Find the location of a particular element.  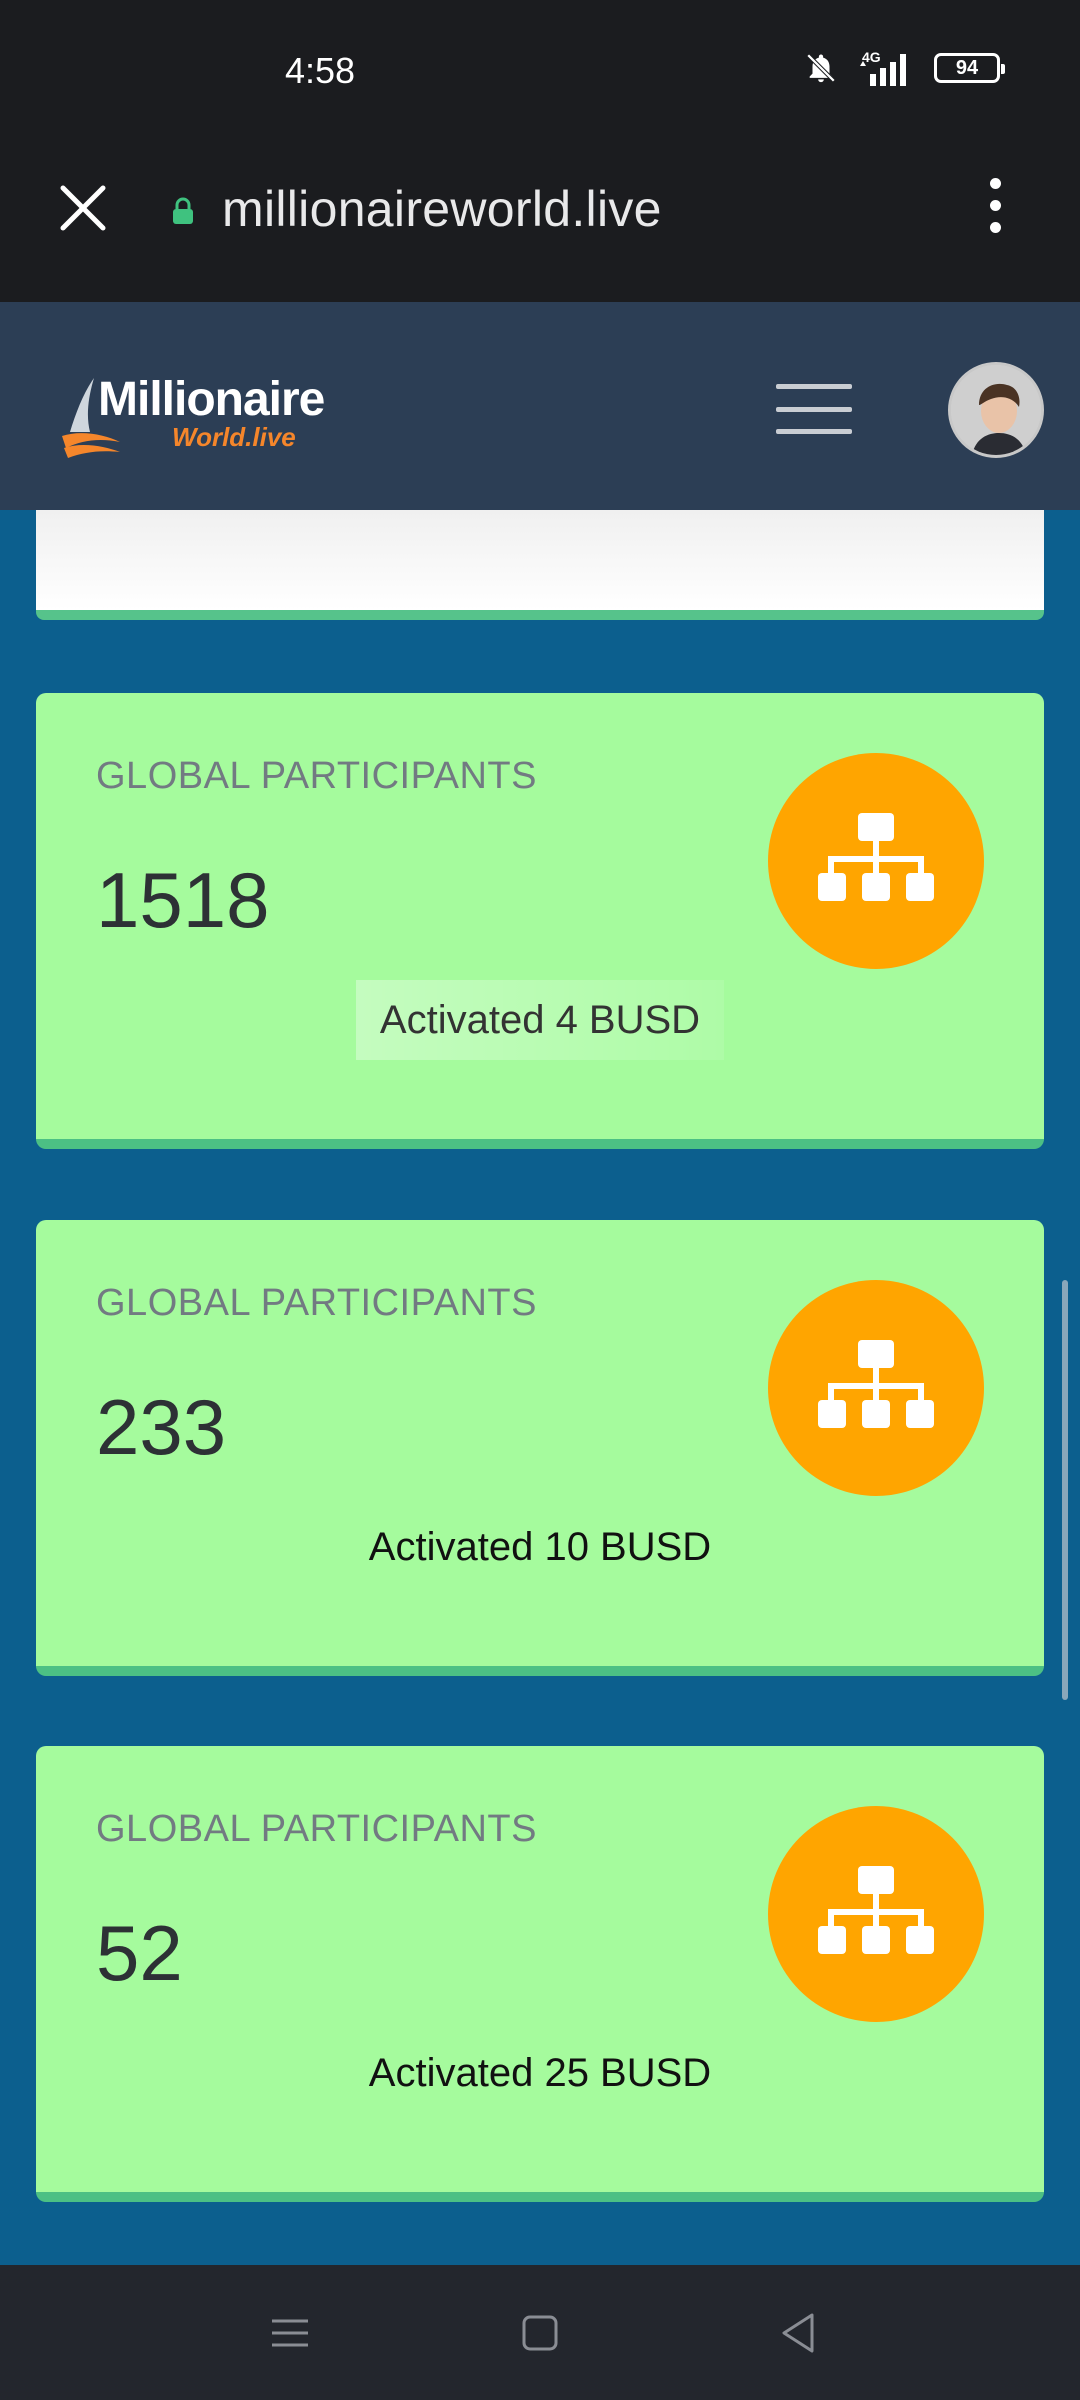

status-icons: 4G 94 is located at coordinates (904, 68).